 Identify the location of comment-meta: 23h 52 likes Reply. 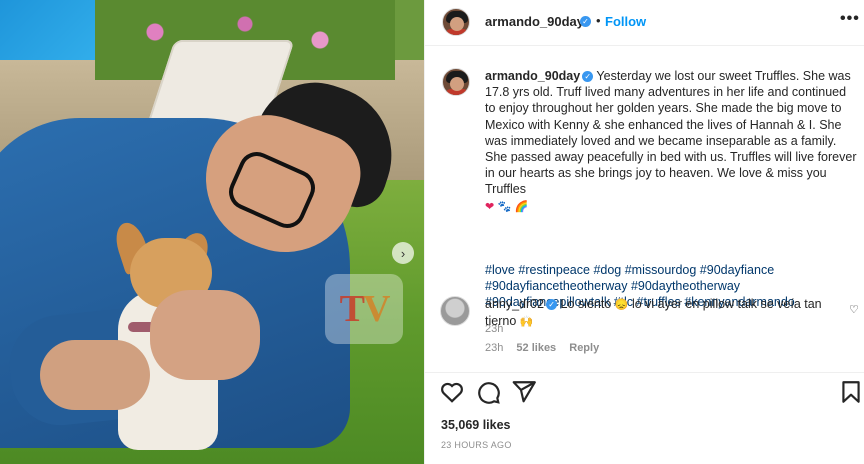
(547, 348).